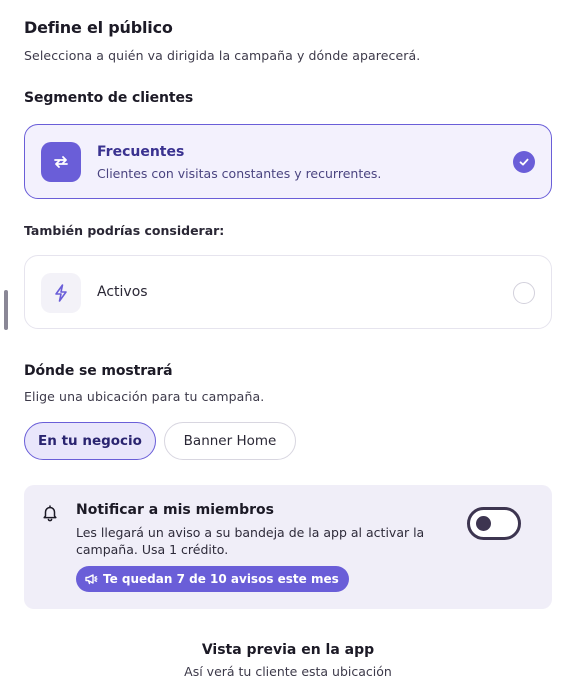 The height and width of the screenshot is (680, 576). I want to click on bell-icon, so click(50, 515).